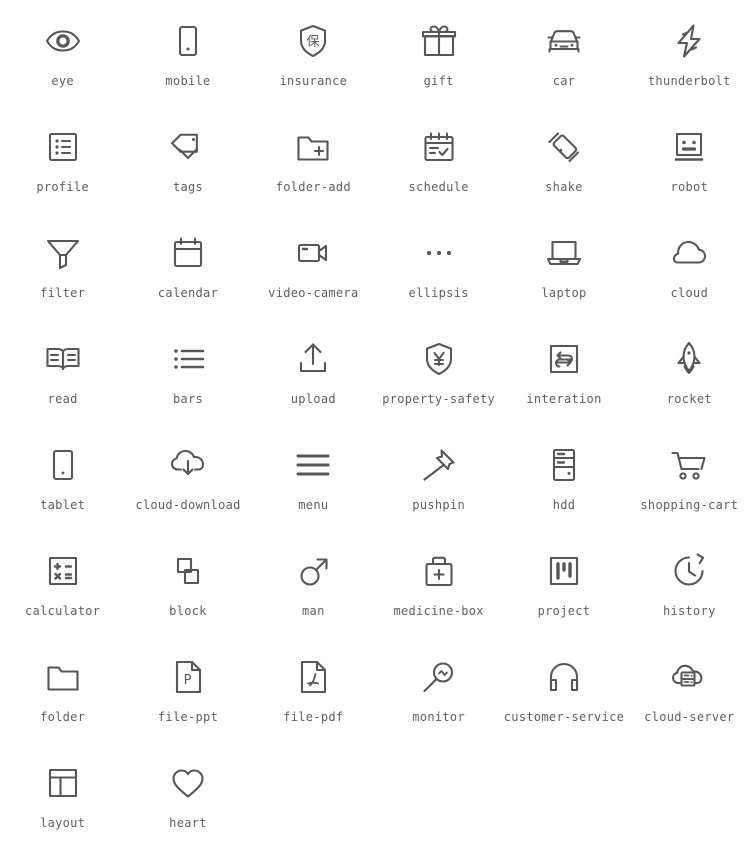  Describe the element at coordinates (63, 465) in the screenshot. I see `tablet-icon` at that location.